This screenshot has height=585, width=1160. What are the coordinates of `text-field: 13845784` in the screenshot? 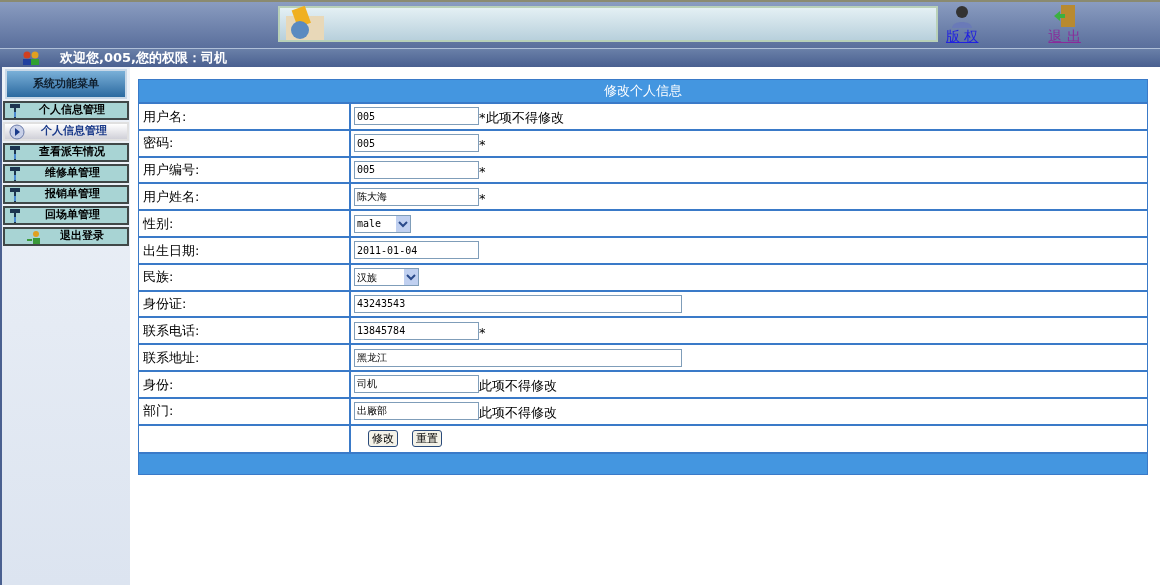 It's located at (416, 330).